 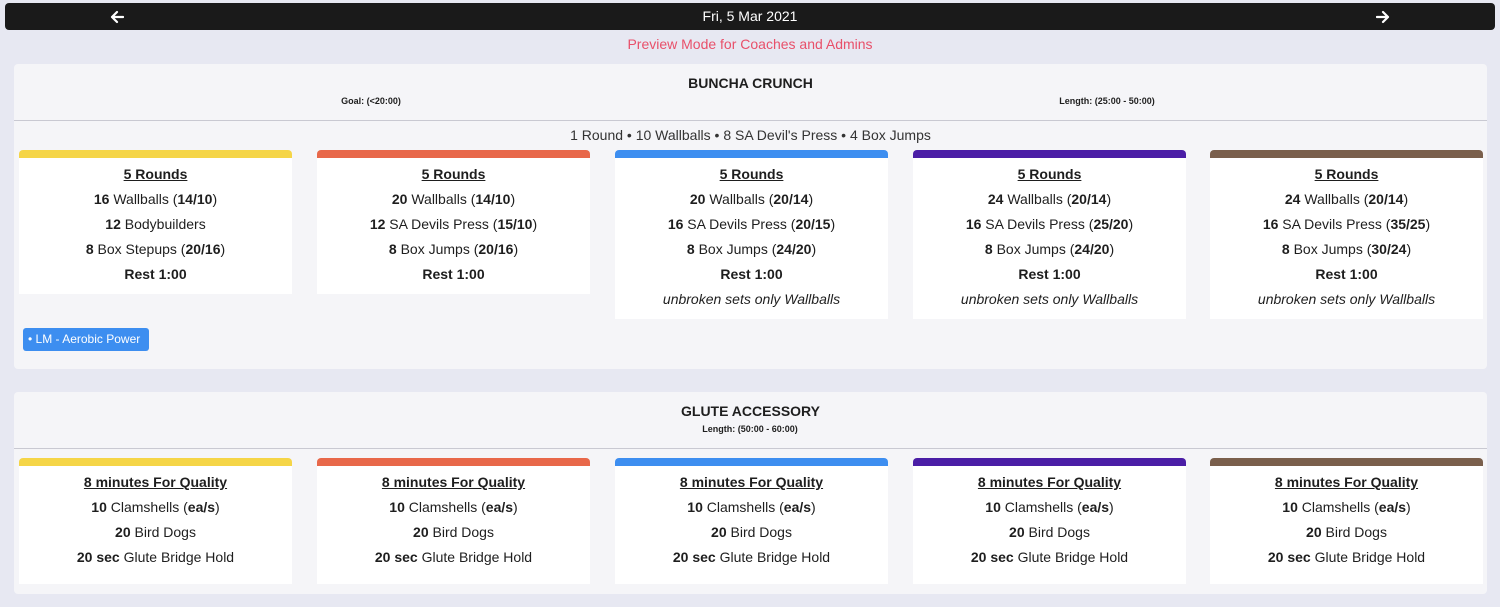 What do you see at coordinates (139, 249) in the screenshot?
I see `movement-text: Box Stepups (` at bounding box center [139, 249].